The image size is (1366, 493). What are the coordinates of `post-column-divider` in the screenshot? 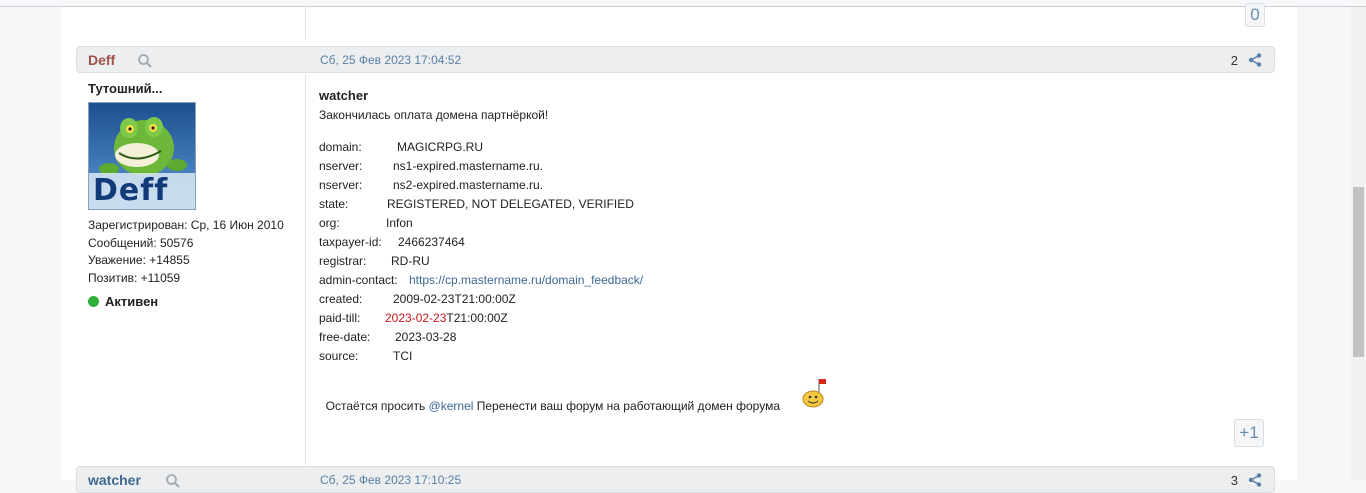 It's located at (305, 270).